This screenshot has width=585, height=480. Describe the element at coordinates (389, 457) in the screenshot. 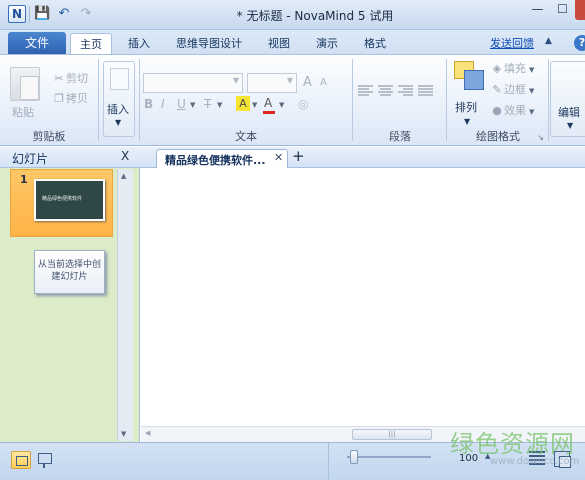

I see `zoom-slider-track` at that location.